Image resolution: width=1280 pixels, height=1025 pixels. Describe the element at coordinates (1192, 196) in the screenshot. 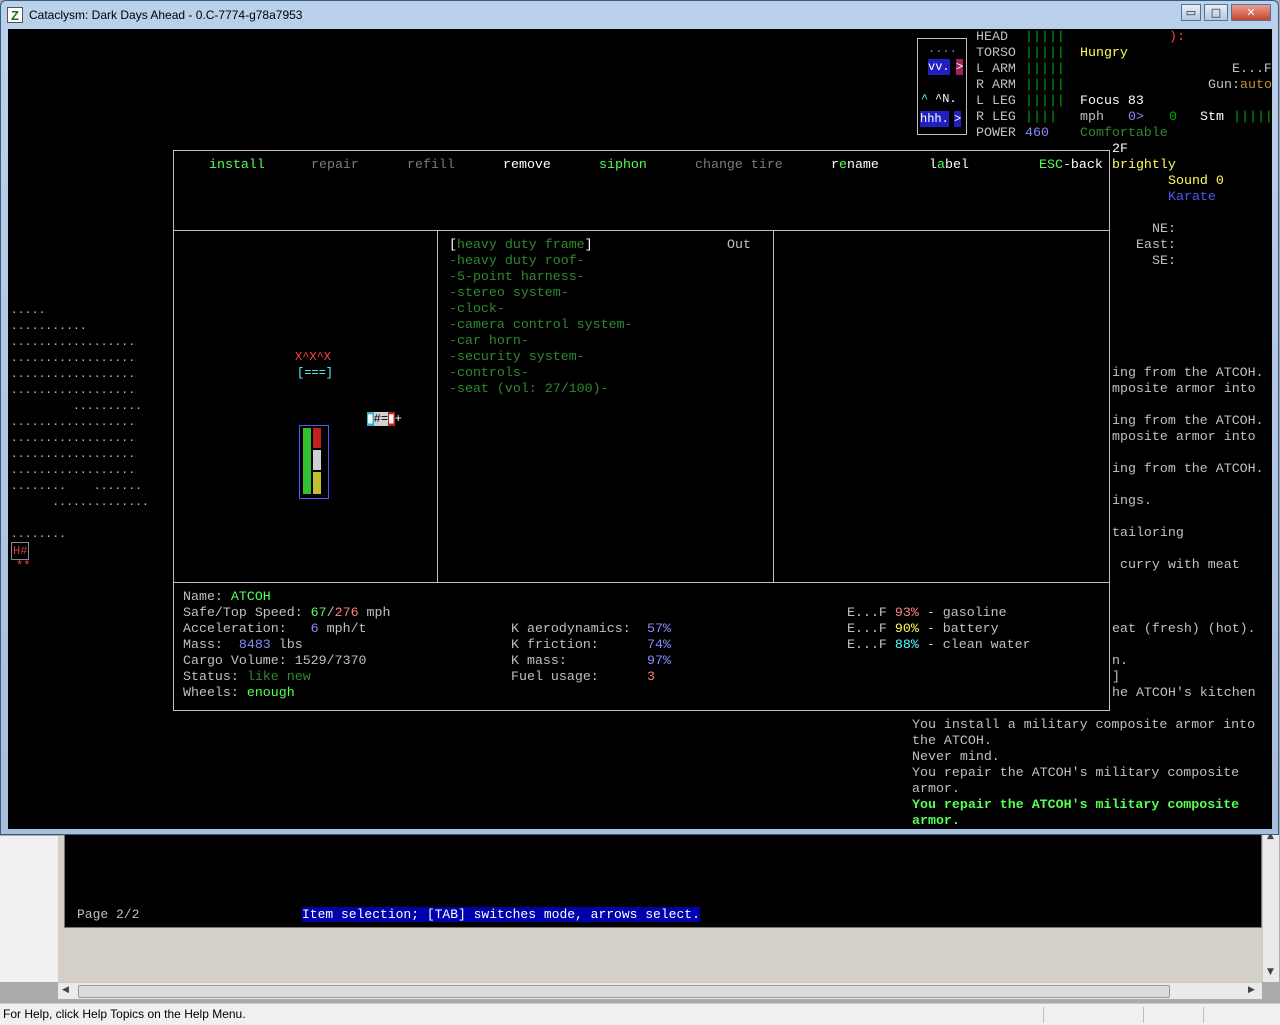

I see `martial-style: Karate` at that location.